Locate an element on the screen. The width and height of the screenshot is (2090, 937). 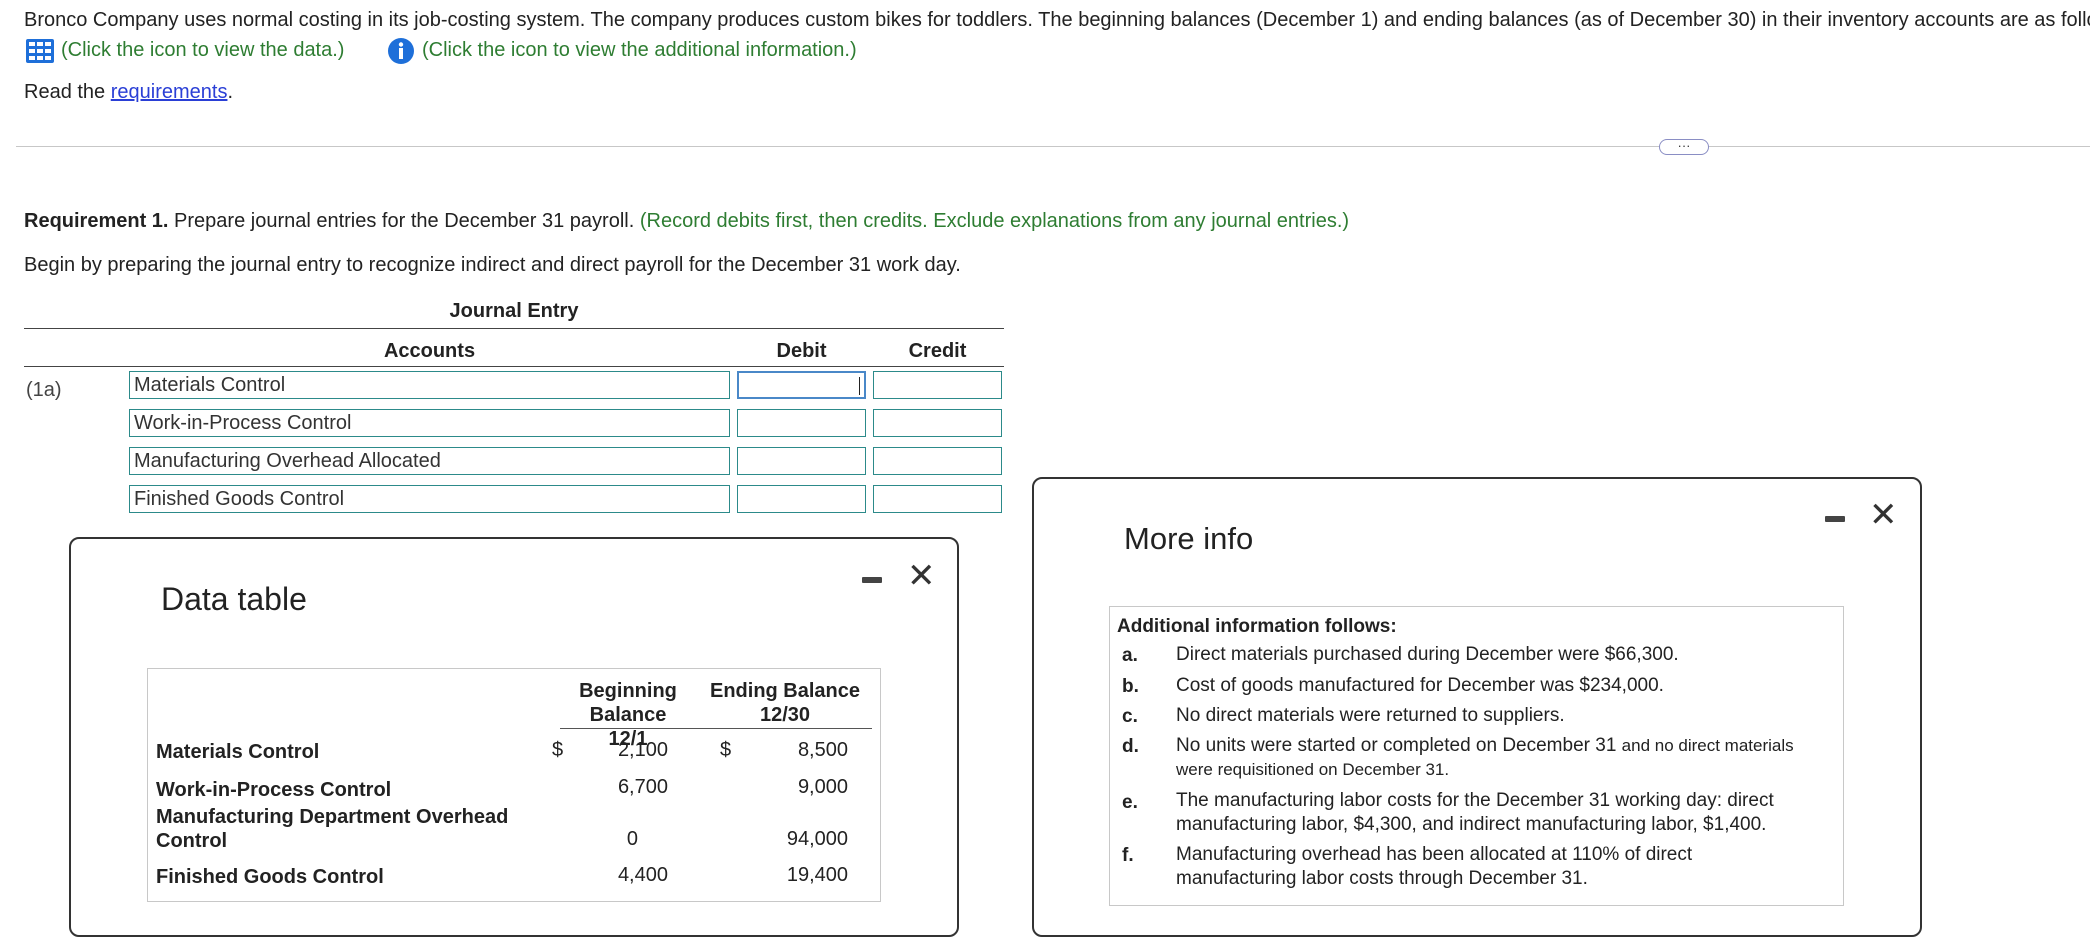
read-requirements: Read the requirements. is located at coordinates (128, 92).